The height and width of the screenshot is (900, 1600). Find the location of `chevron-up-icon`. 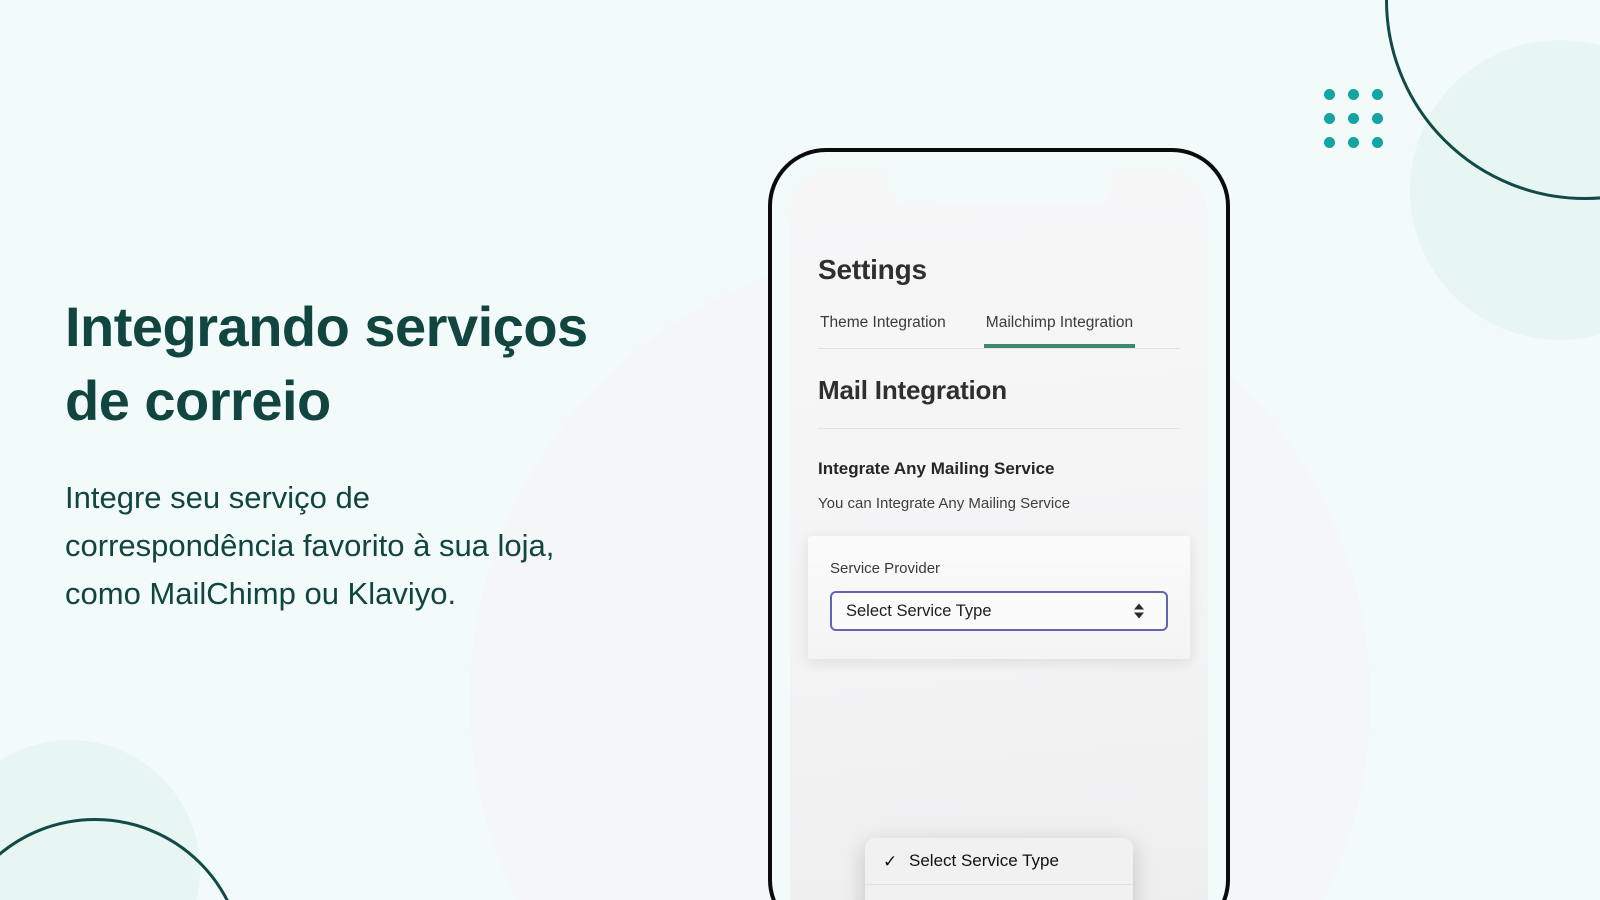

chevron-up-icon is located at coordinates (1139, 606).